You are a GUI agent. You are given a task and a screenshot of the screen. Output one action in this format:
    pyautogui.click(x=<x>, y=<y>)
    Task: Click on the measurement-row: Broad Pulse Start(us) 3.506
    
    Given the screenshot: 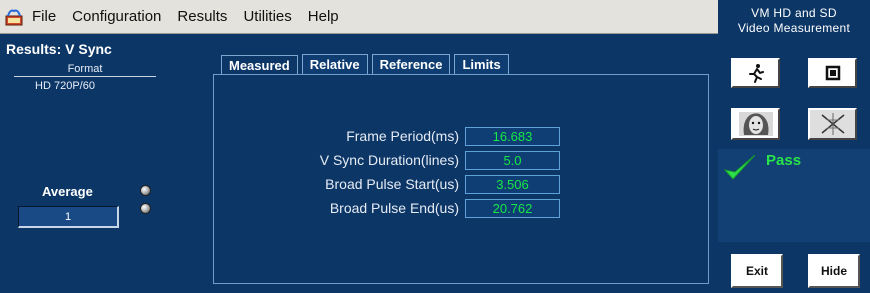 What is the action you would take?
    pyautogui.click(x=461, y=184)
    